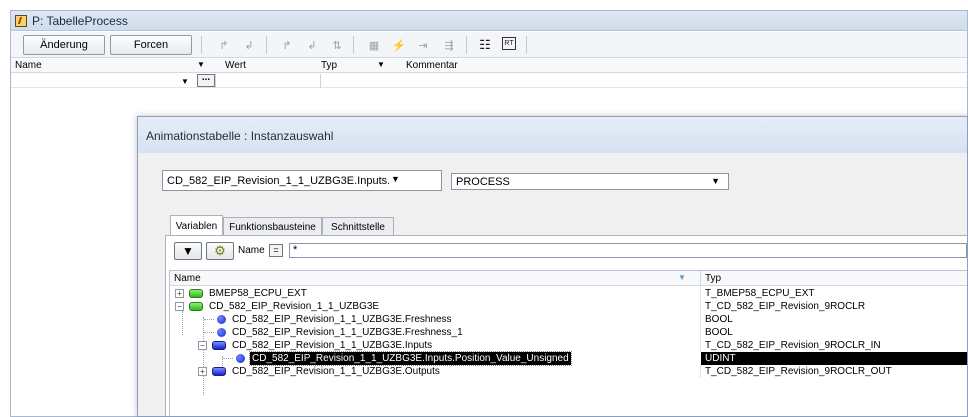 Image resolution: width=968 pixels, height=417 pixels. I want to click on animation-table-icon, so click(21, 21).